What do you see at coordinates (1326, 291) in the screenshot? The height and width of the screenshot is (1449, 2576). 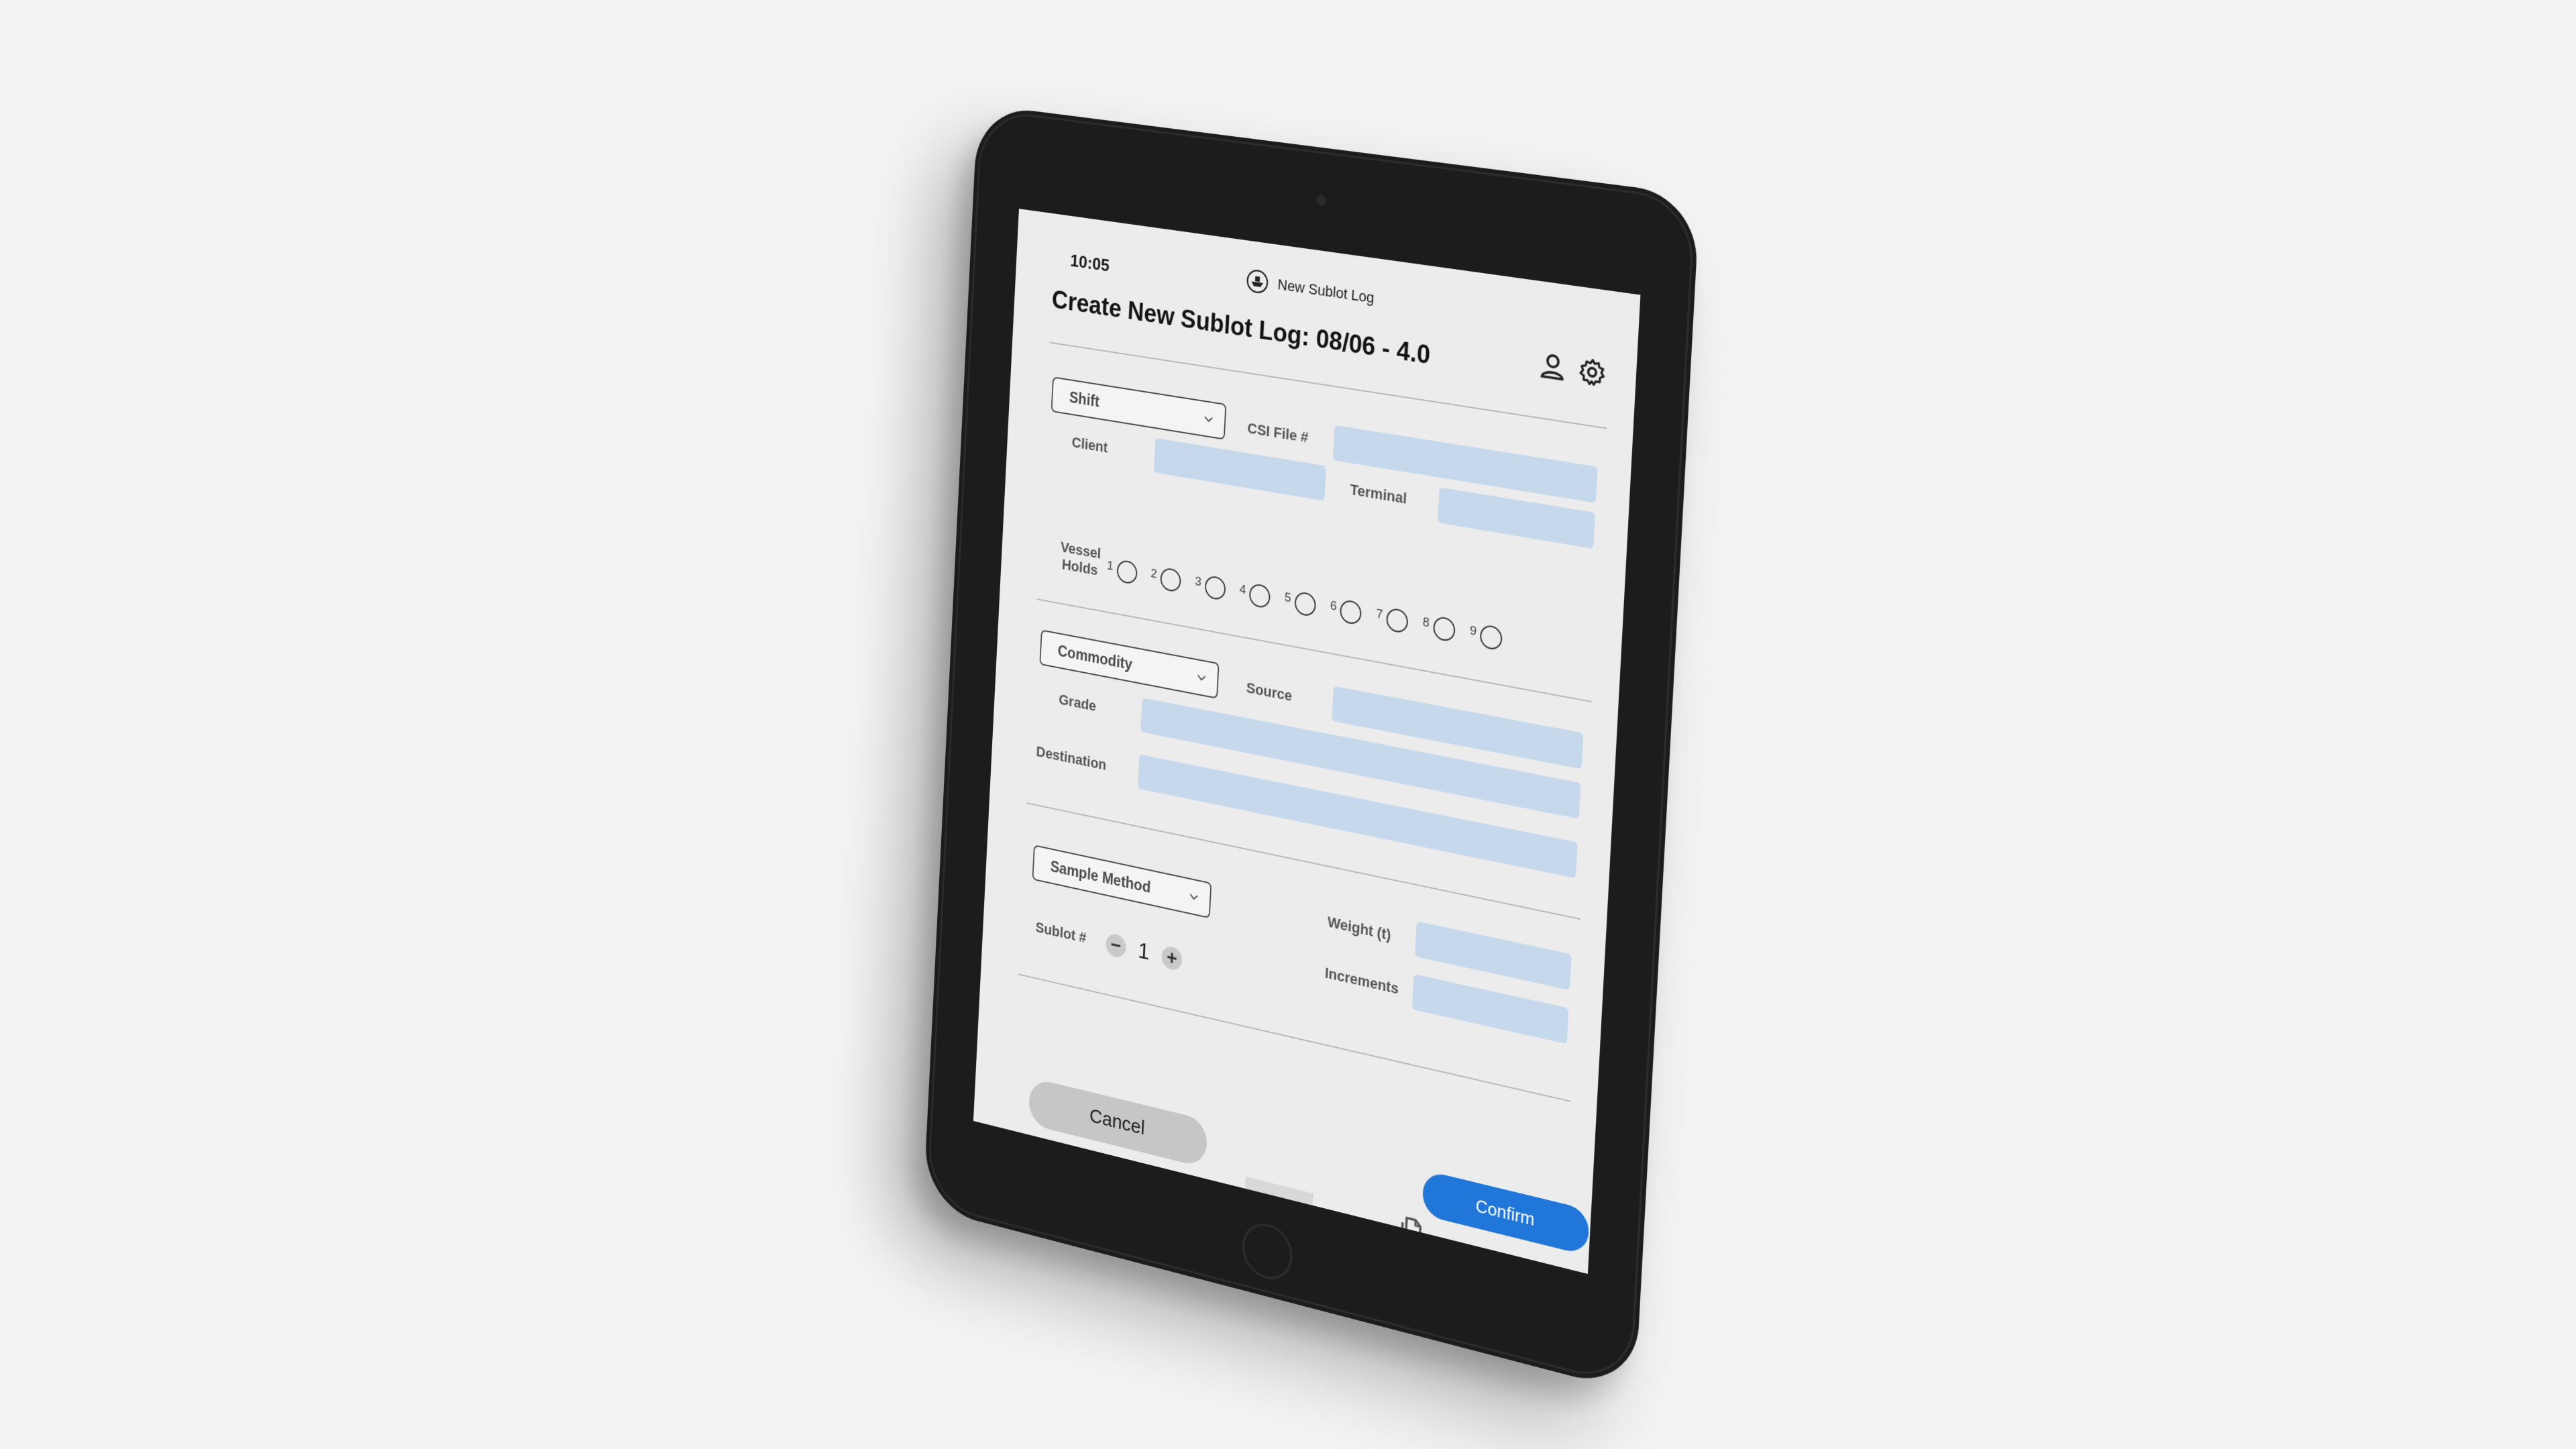 I see `app-title: New Sublot Log` at bounding box center [1326, 291].